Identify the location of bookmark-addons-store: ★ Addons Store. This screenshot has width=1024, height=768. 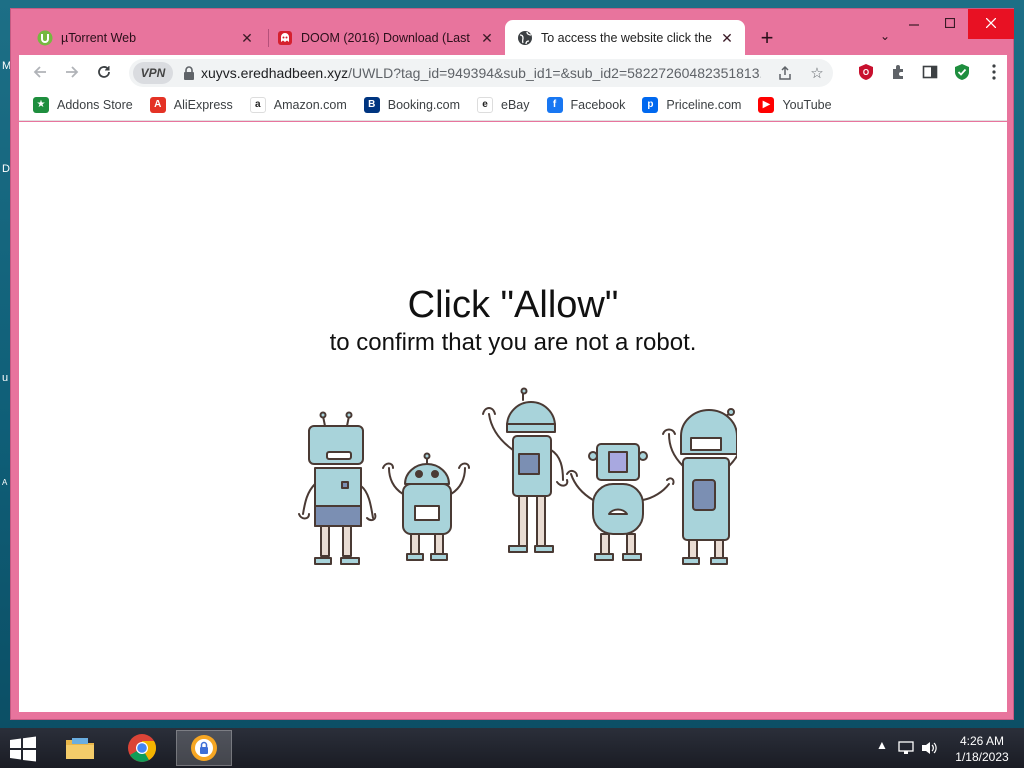
(83, 104).